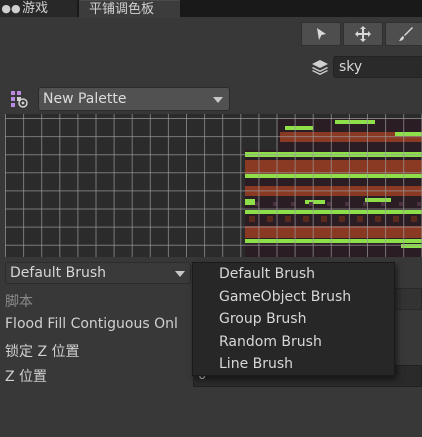  I want to click on move-tool-button, so click(363, 34).